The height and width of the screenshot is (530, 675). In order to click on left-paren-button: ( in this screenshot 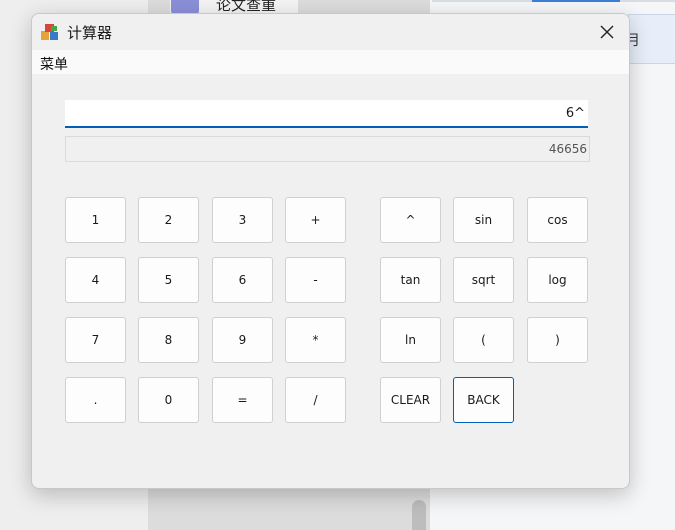, I will do `click(483, 340)`.